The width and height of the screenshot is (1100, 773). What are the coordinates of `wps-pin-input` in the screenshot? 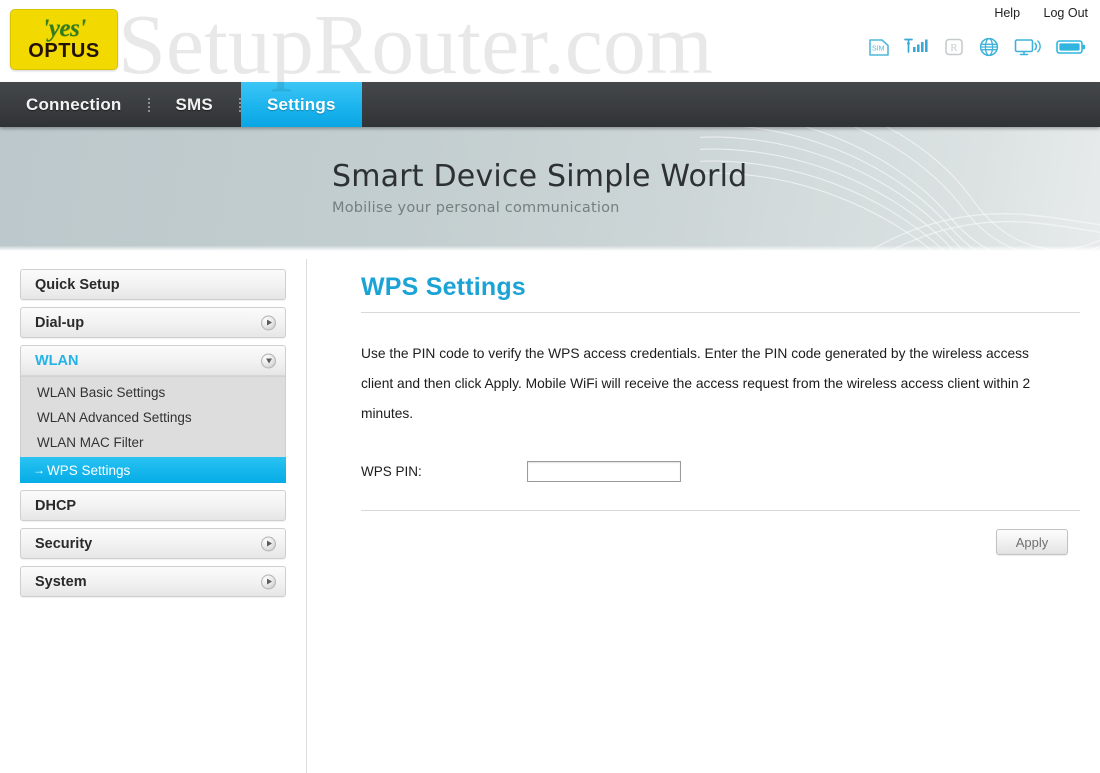 It's located at (604, 471).